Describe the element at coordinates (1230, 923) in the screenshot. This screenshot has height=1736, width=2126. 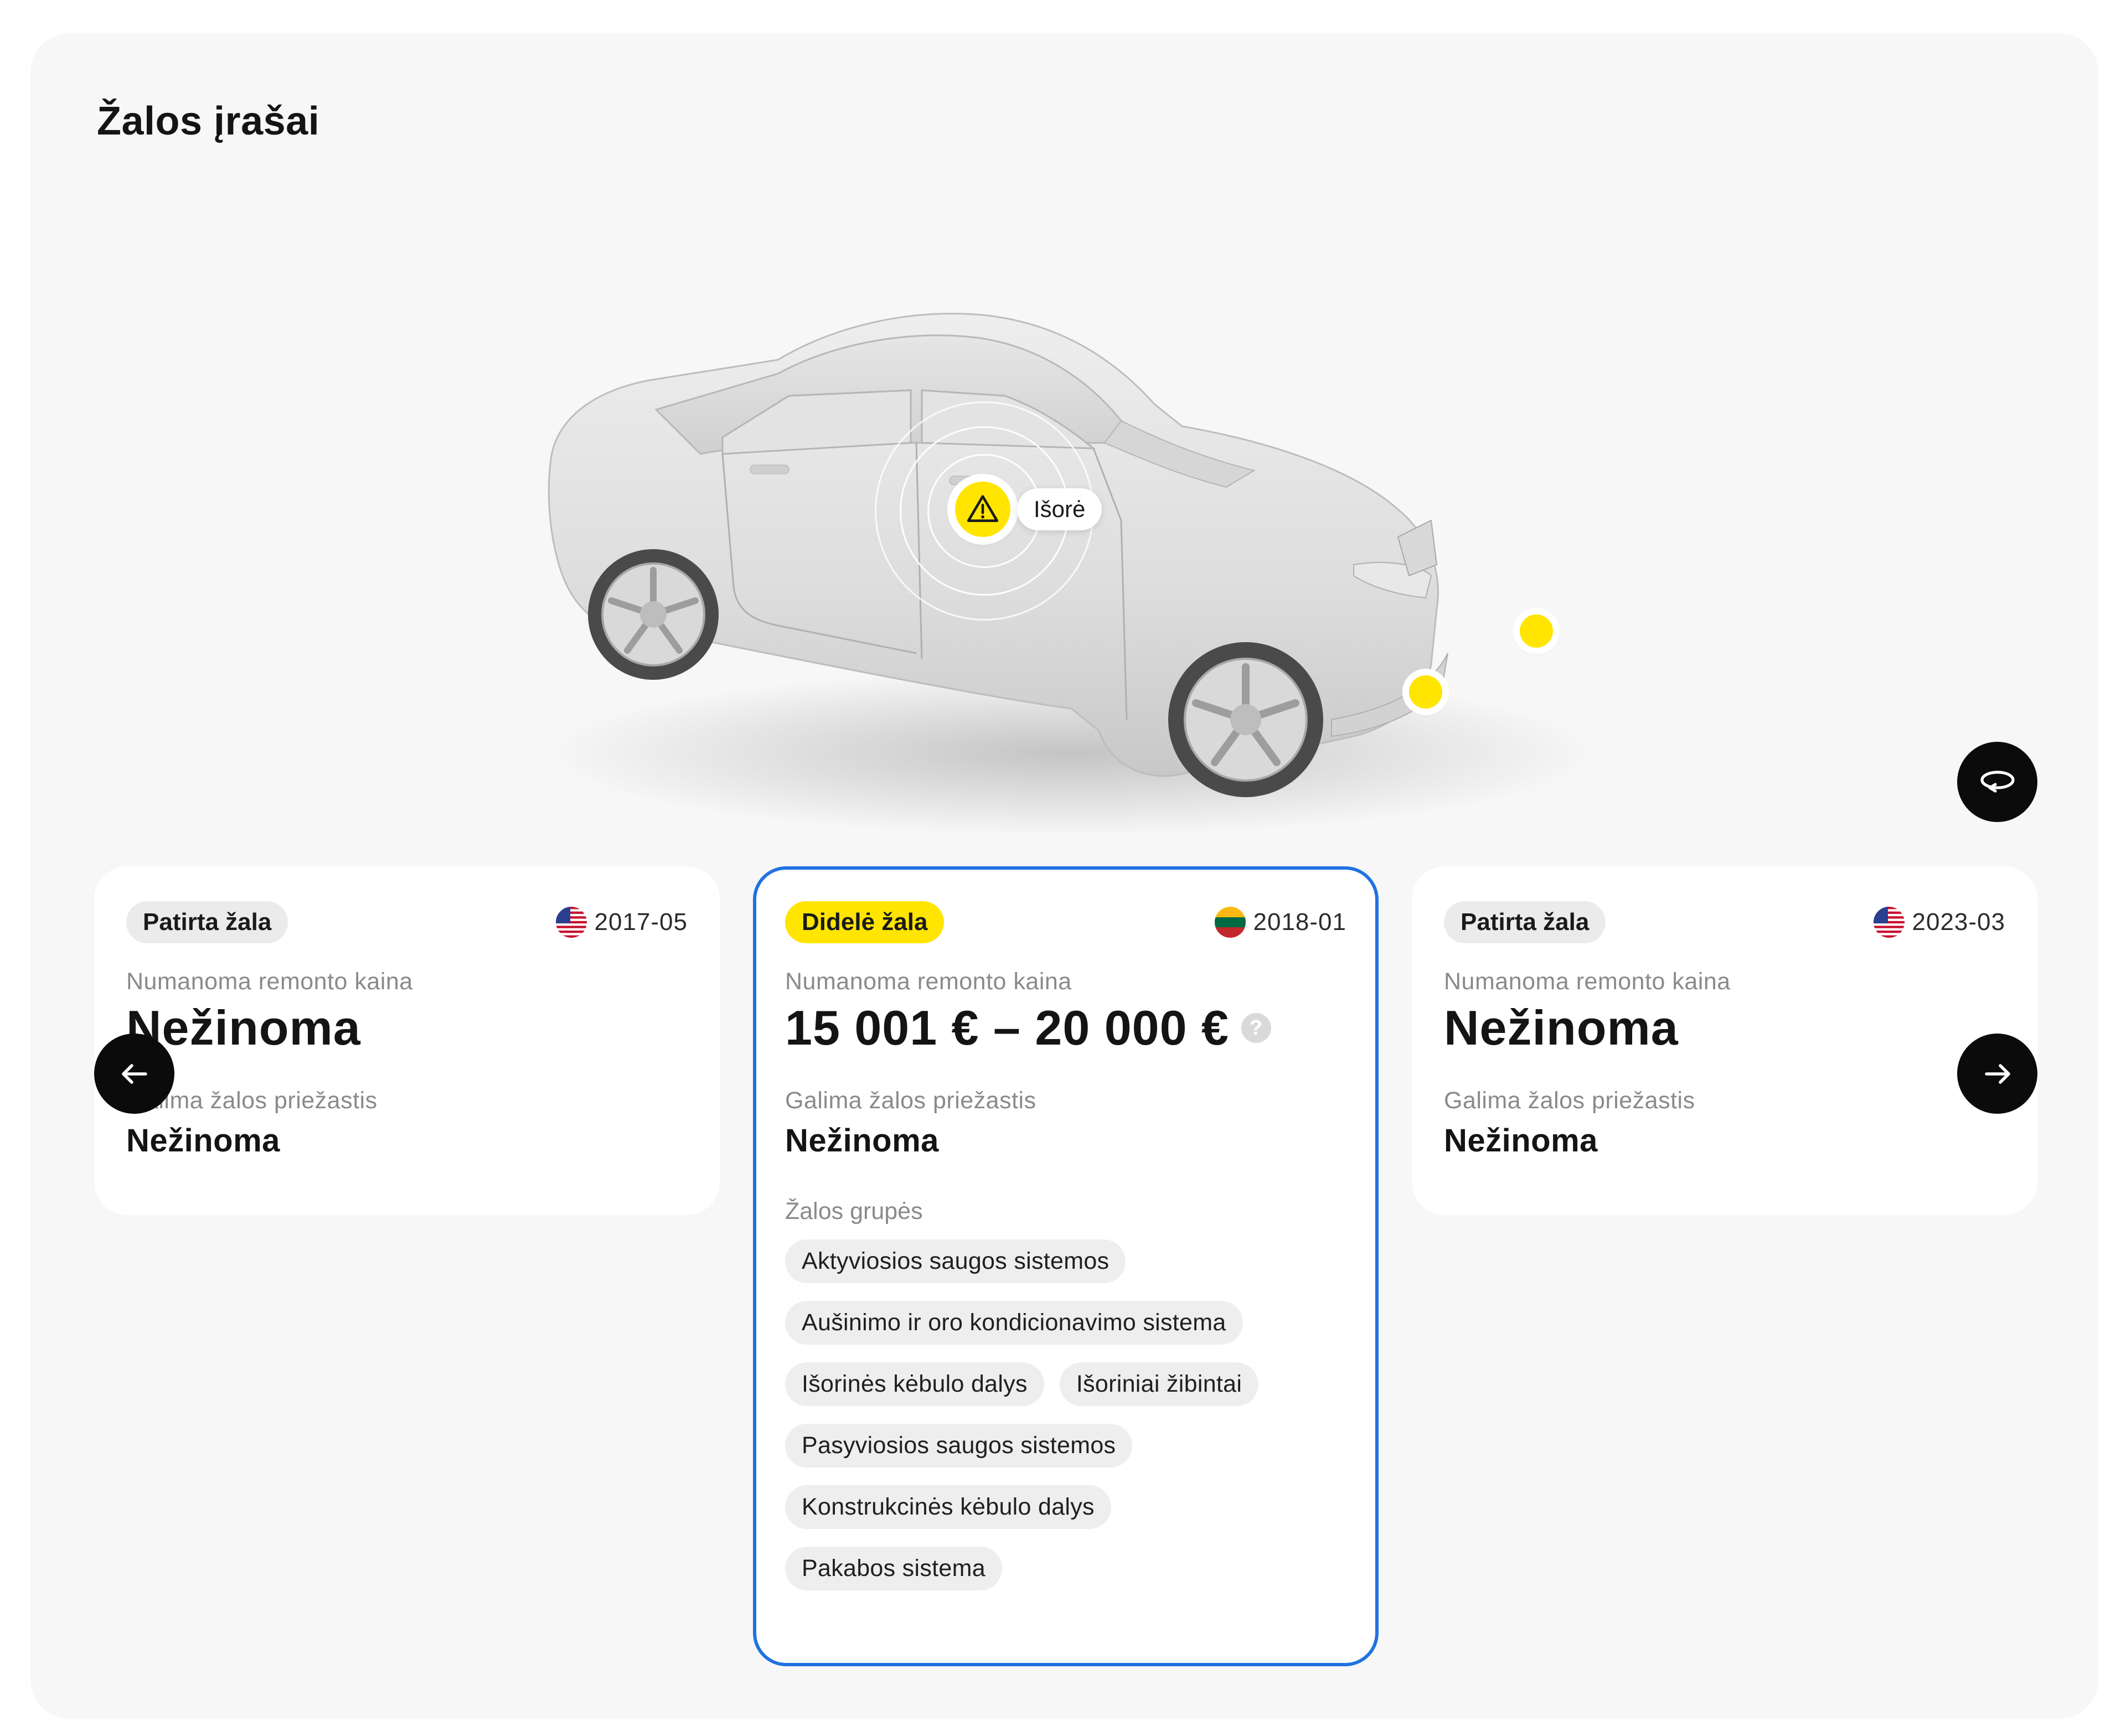
I see `lt-flag-icon` at that location.